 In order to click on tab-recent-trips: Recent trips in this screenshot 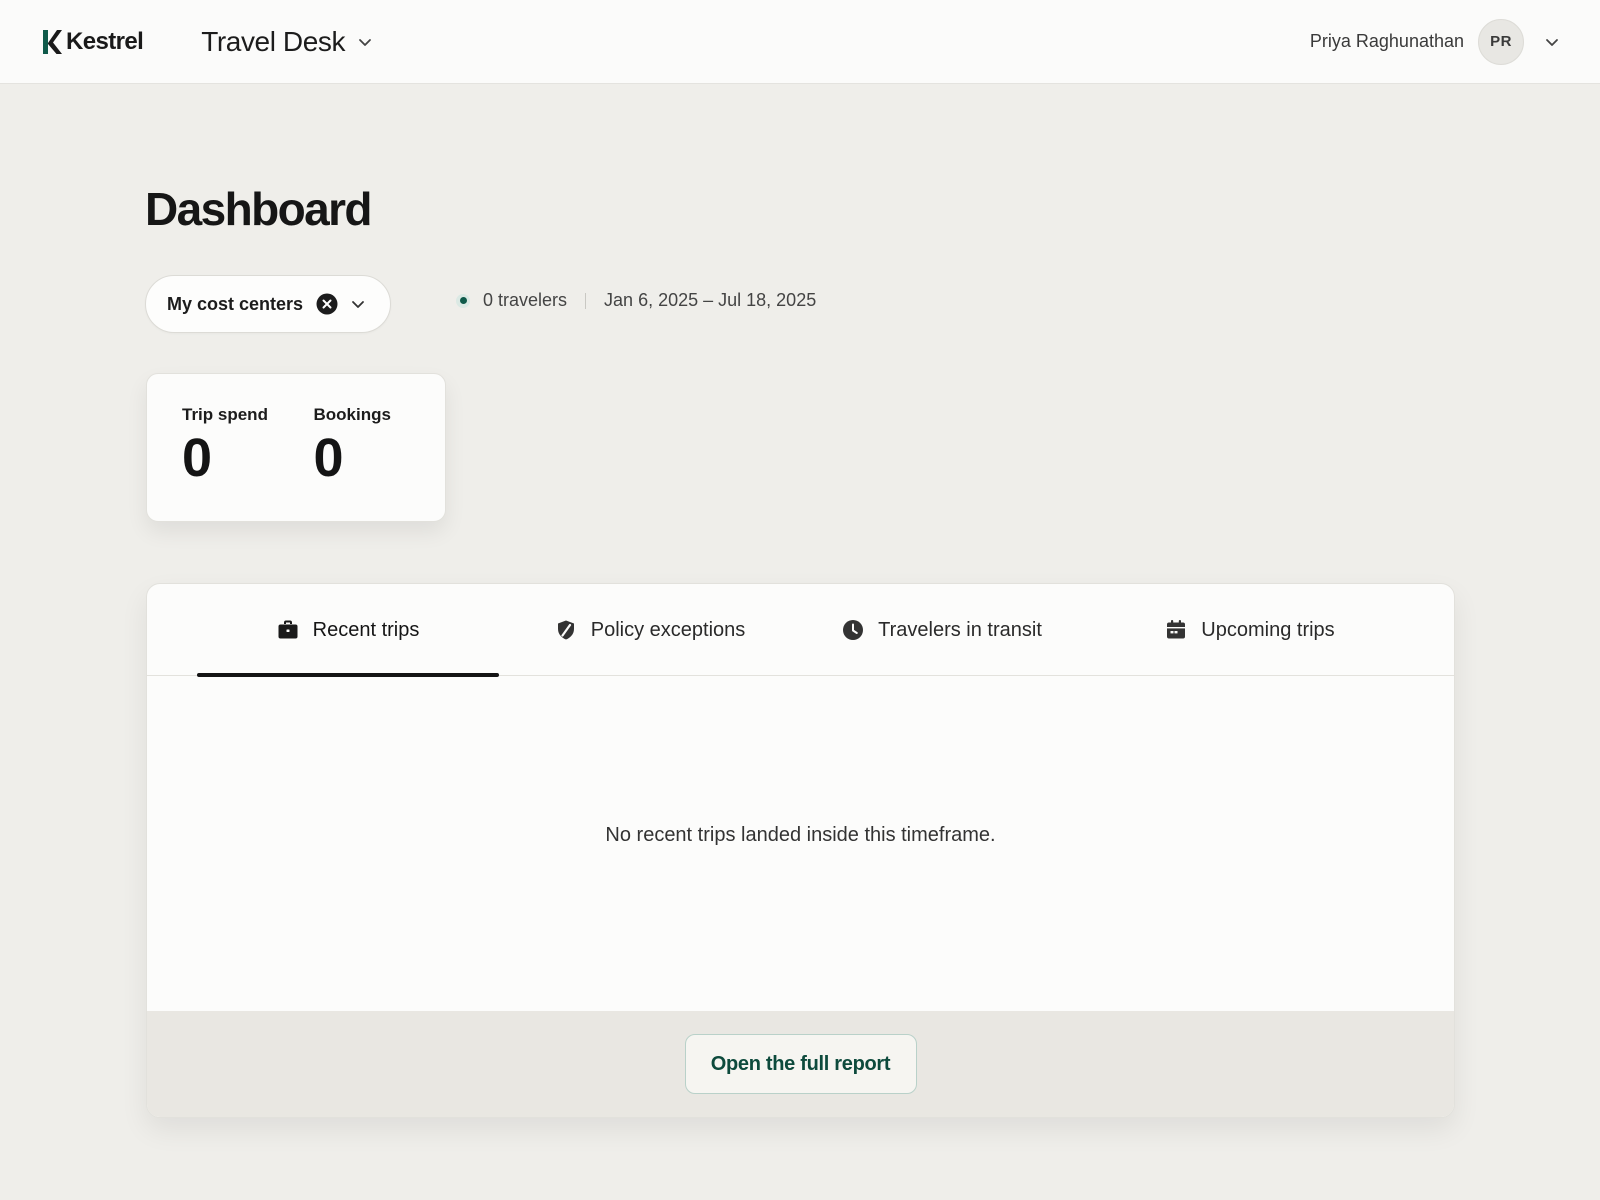, I will do `click(348, 630)`.